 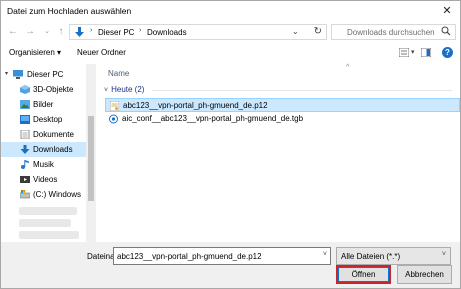 What do you see at coordinates (195, 105) in the screenshot?
I see `file-name: abc123__vpn-portal_ph-gmuend_de.p12` at bounding box center [195, 105].